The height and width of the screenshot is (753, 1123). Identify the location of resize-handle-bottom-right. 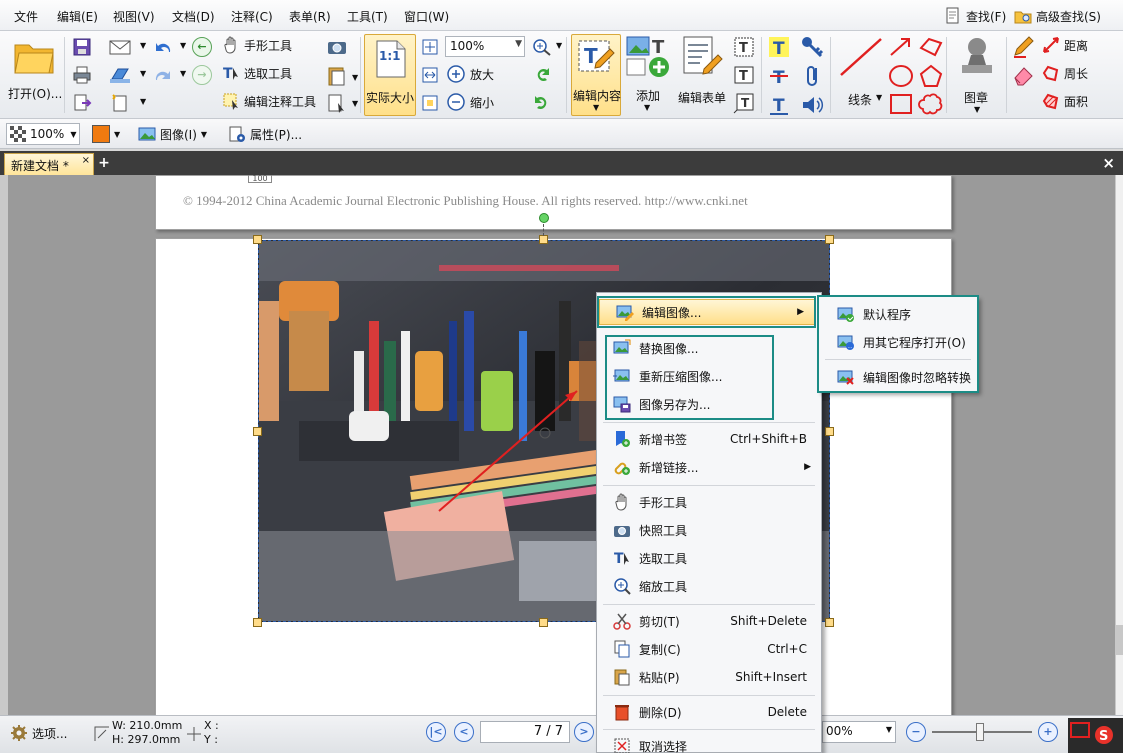
(829, 622).